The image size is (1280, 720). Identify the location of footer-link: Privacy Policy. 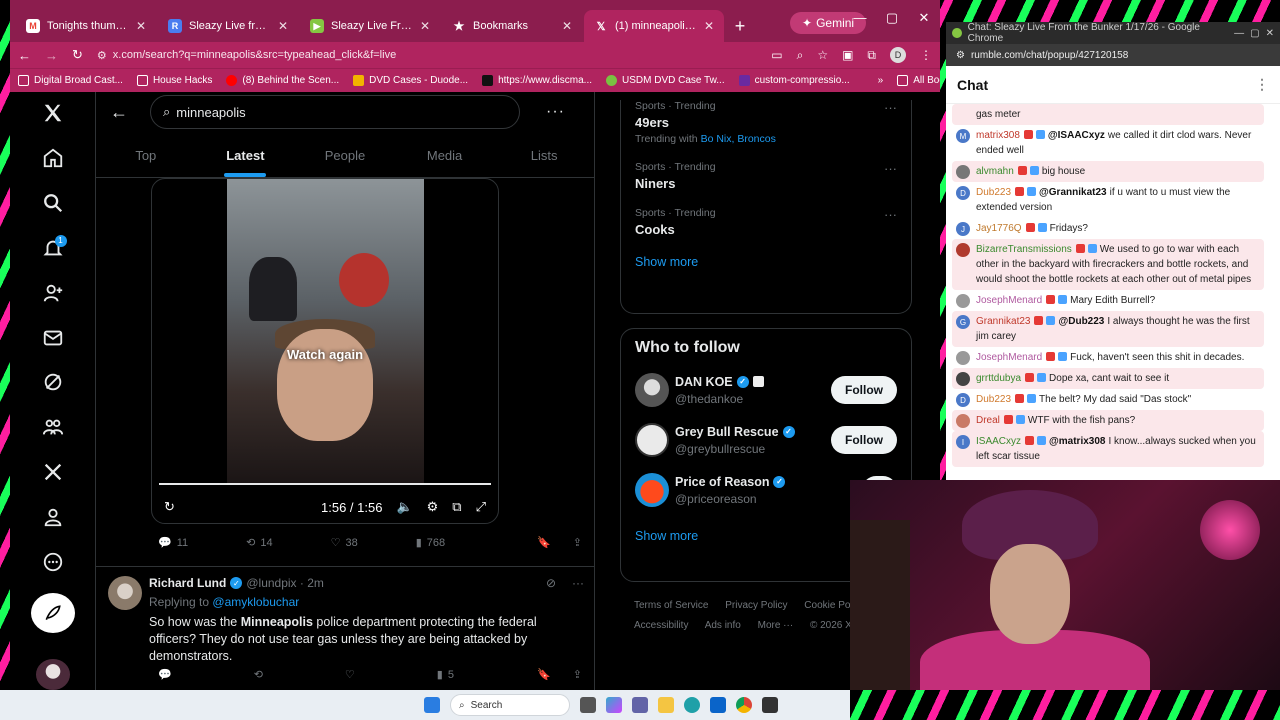
(756, 605).